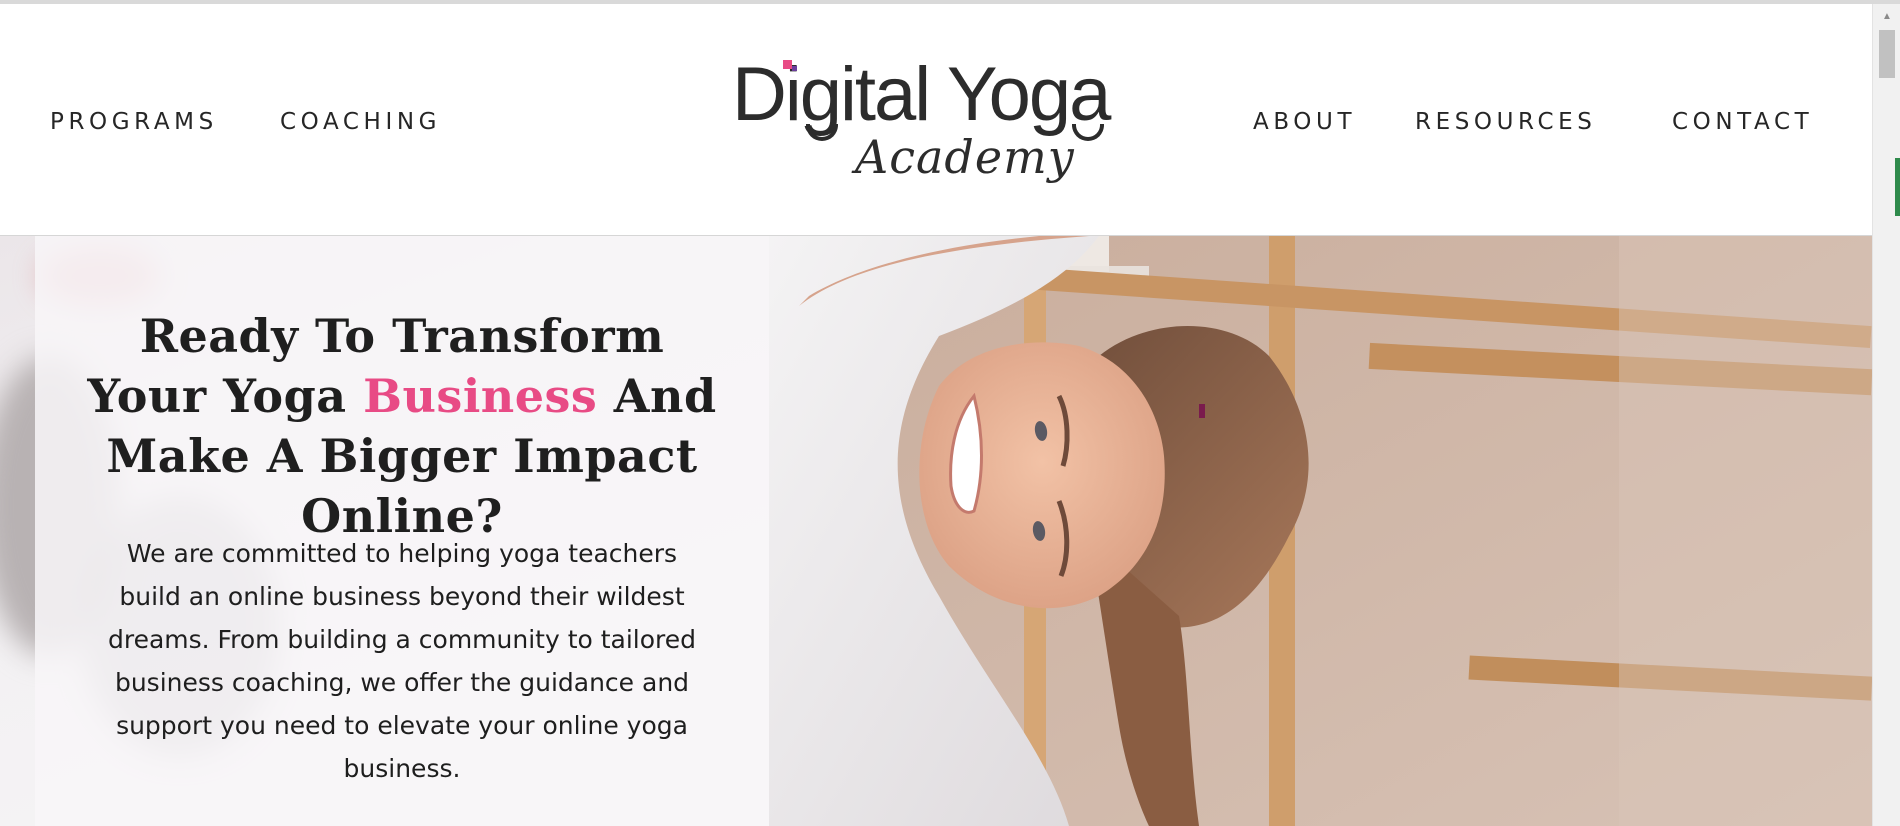  I want to click on scrollbar-thumb, so click(1887, 54).